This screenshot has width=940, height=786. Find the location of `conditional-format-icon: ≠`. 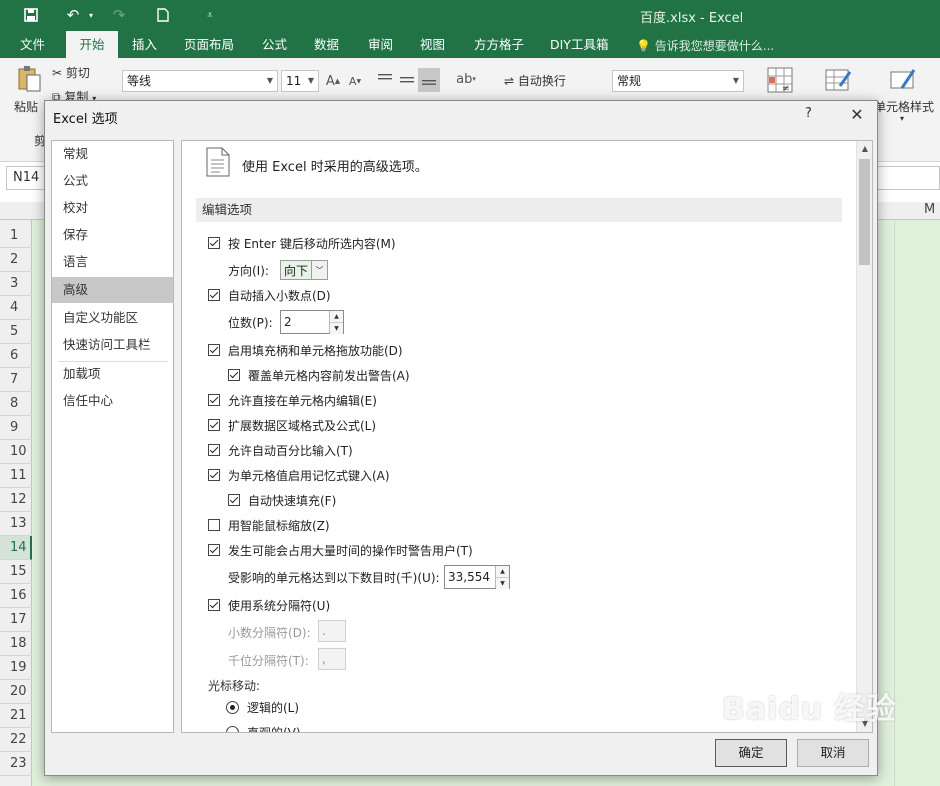

conditional-format-icon: ≠ is located at coordinates (780, 80).